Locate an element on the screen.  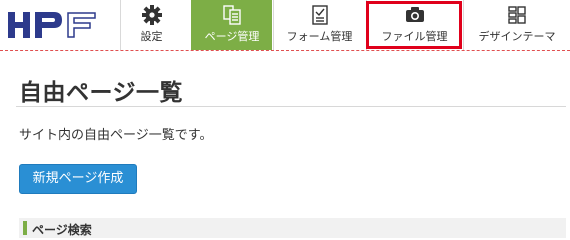
nav-page-management: ページ管理 is located at coordinates (231, 25).